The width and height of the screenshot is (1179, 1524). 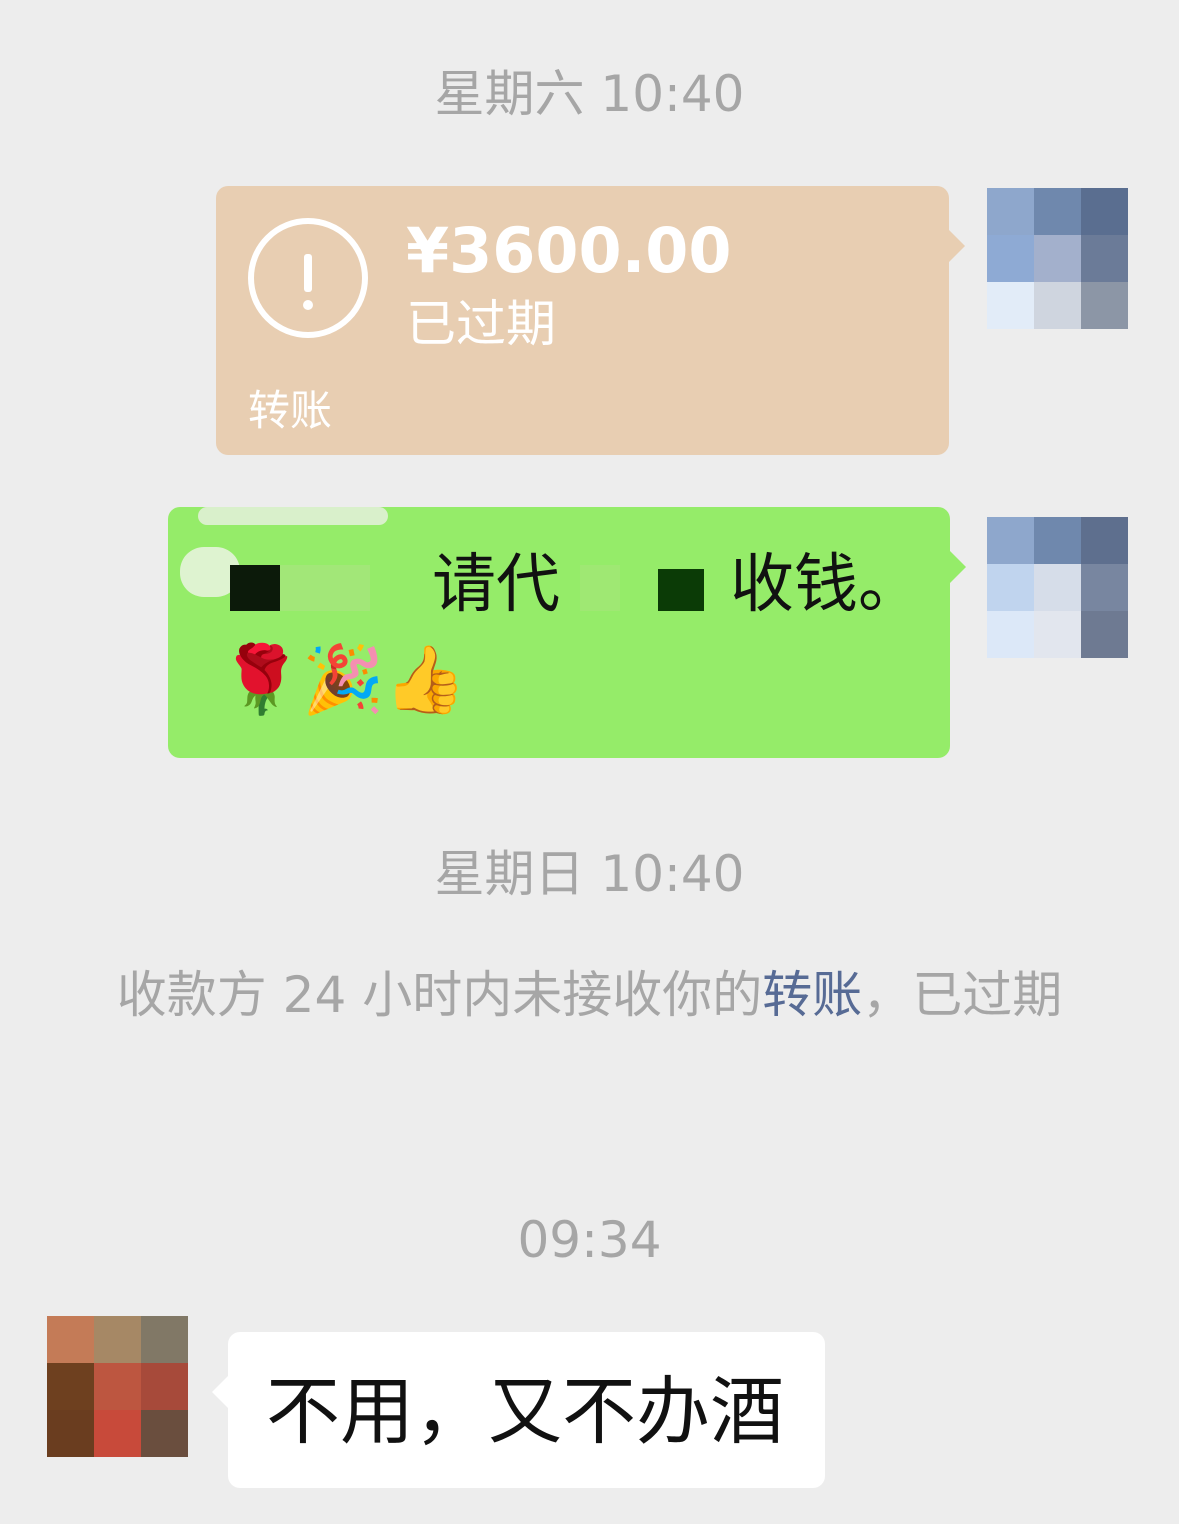 I want to click on notice-suffix: ，已过期, so click(x=962, y=995).